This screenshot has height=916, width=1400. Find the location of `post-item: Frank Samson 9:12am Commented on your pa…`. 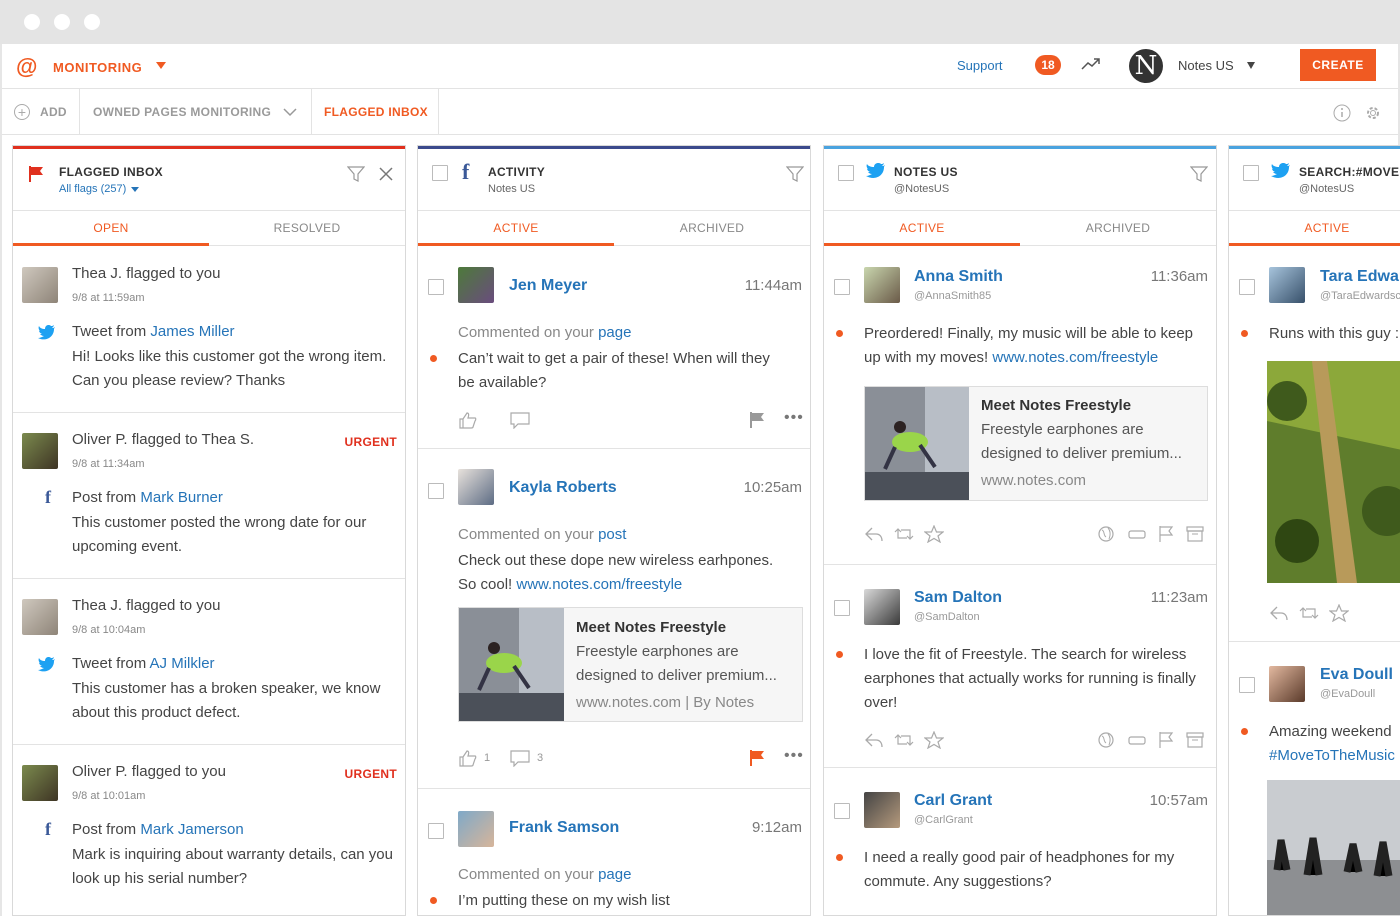

post-item: Frank Samson 9:12am Commented on your pa… is located at coordinates (614, 852).